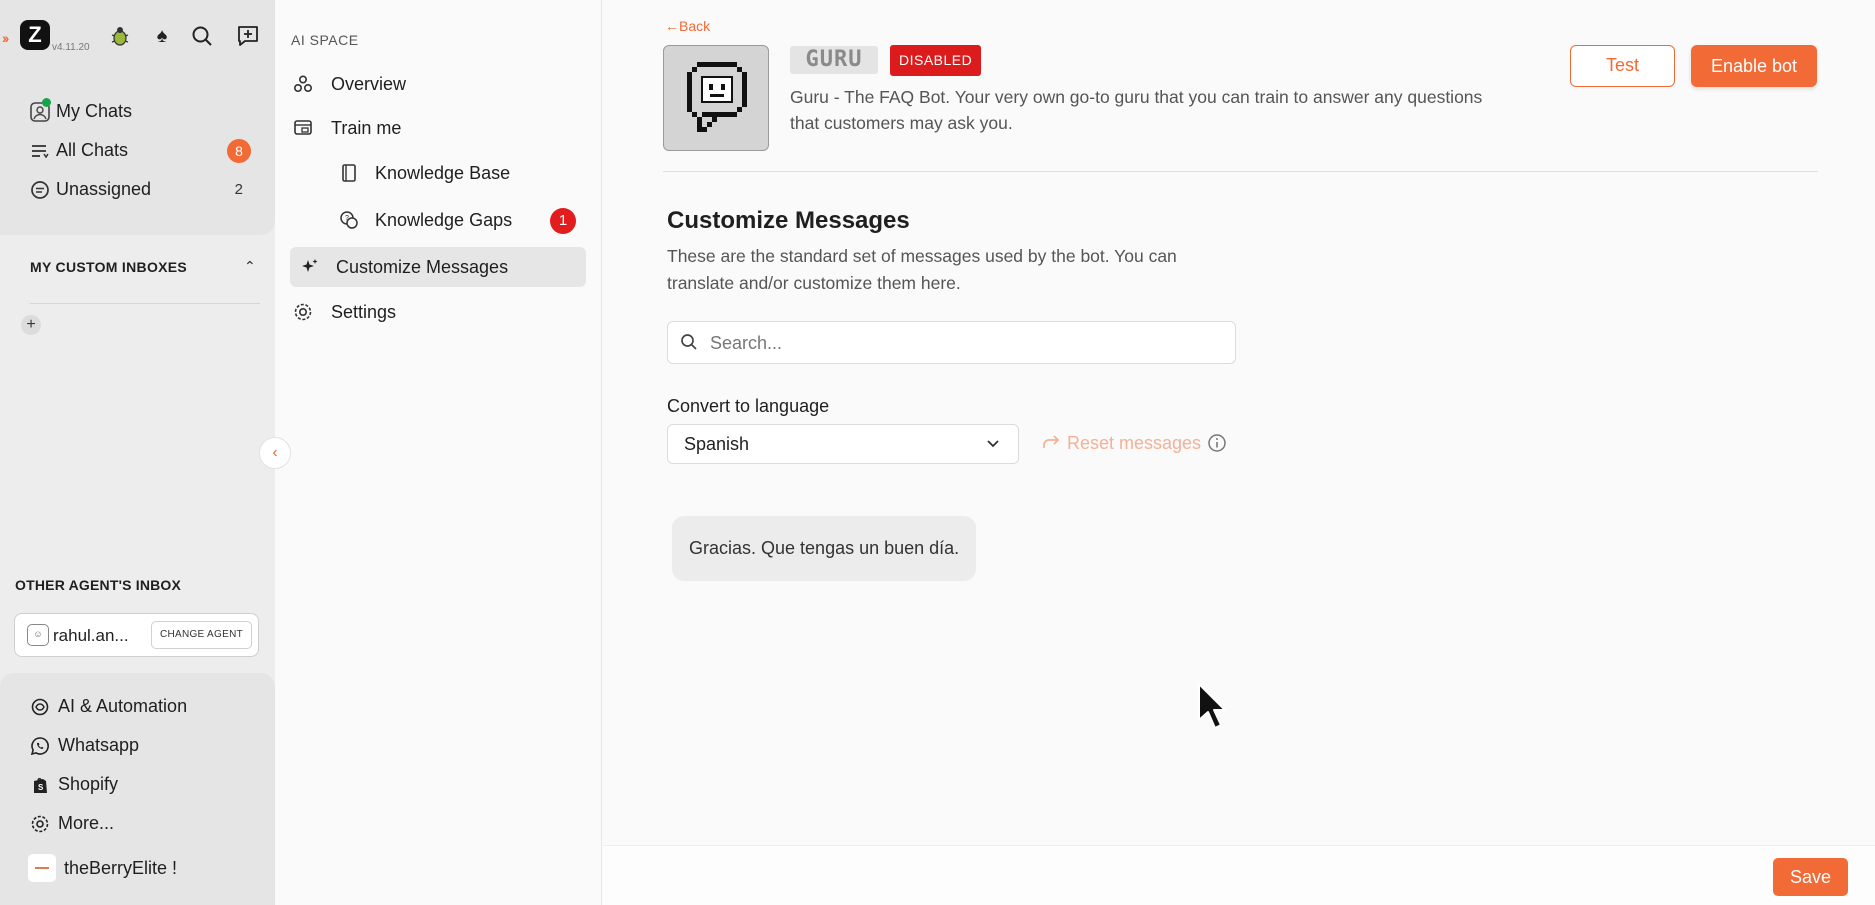  What do you see at coordinates (71, 47) in the screenshot?
I see `app-version: v4.11.20` at bounding box center [71, 47].